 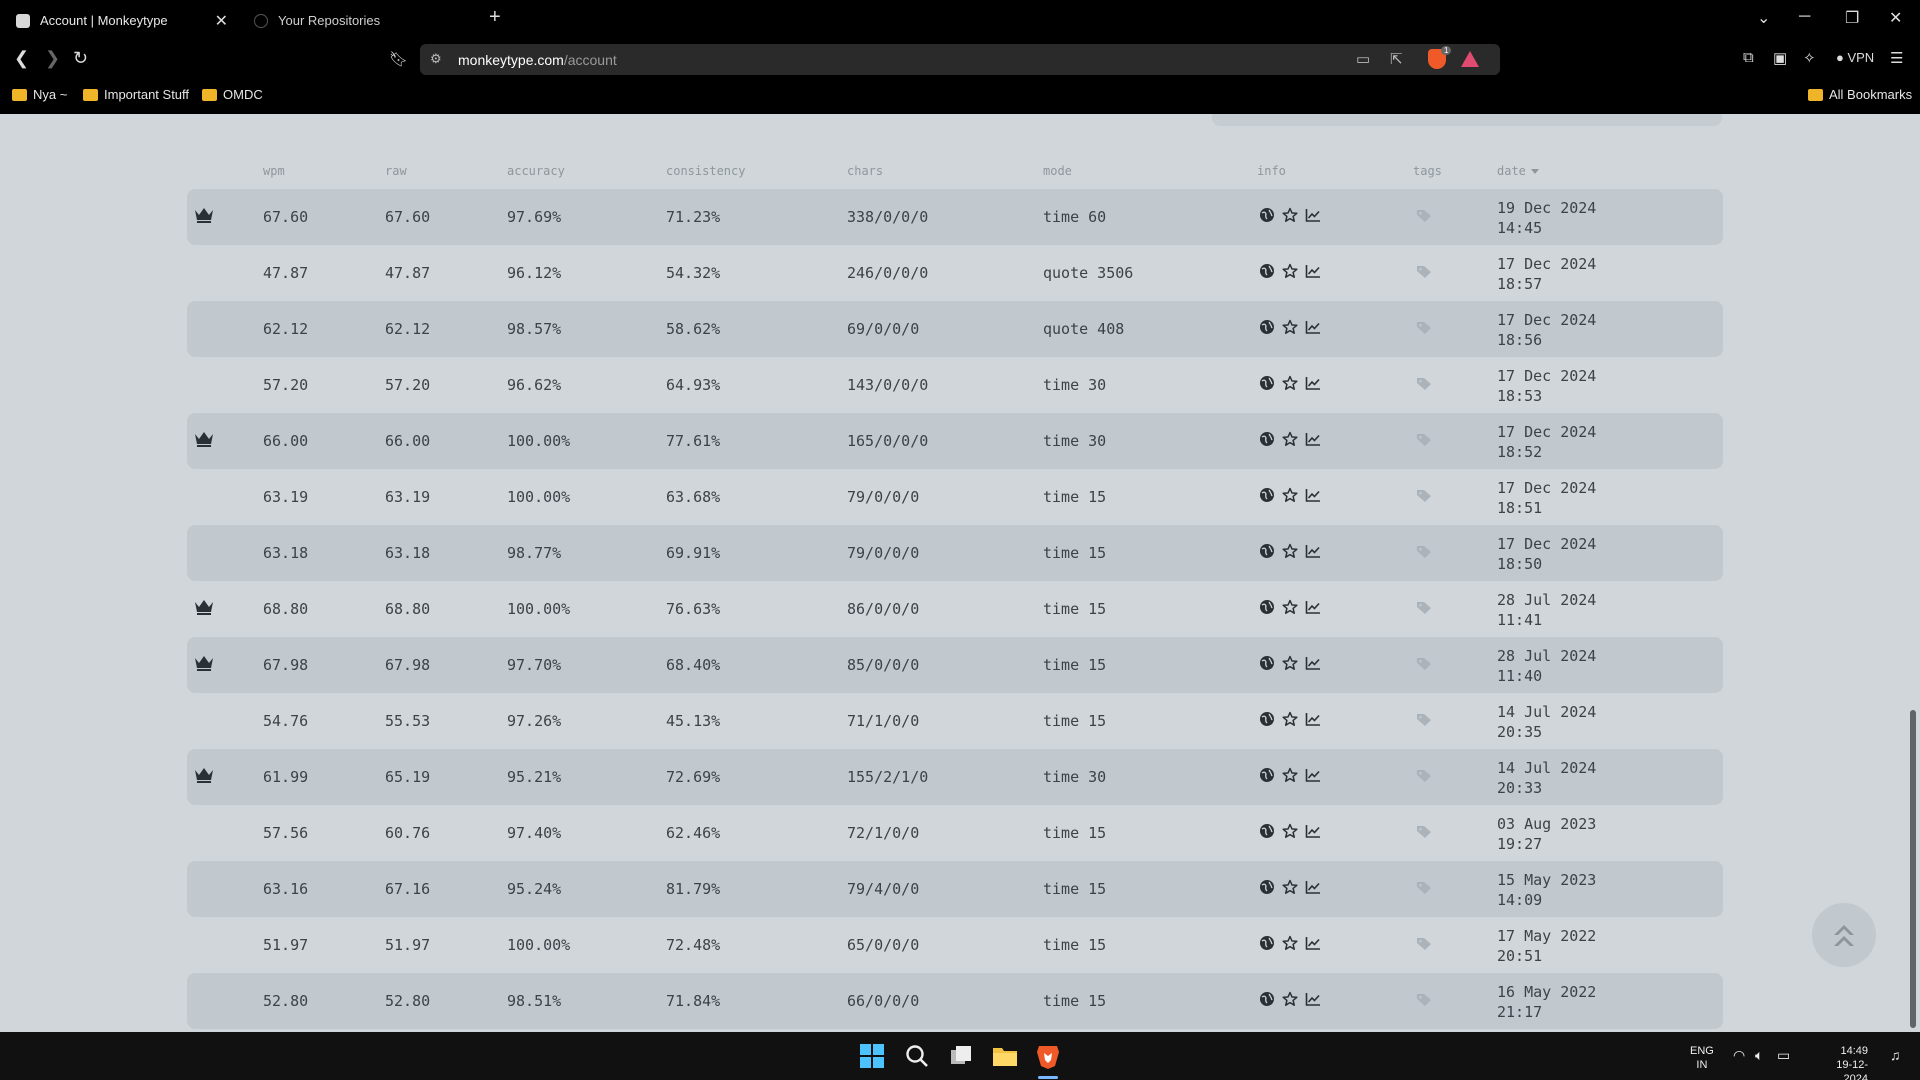 What do you see at coordinates (917, 1056) in the screenshot?
I see `search-icon` at bounding box center [917, 1056].